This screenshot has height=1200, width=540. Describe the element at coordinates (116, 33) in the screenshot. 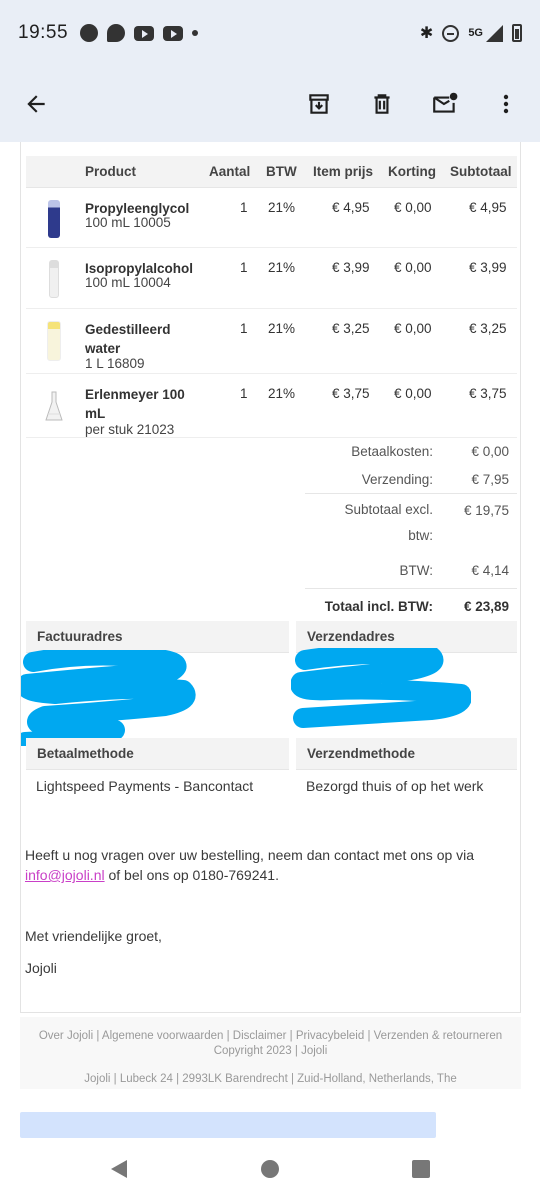

I see `chat-icon` at that location.